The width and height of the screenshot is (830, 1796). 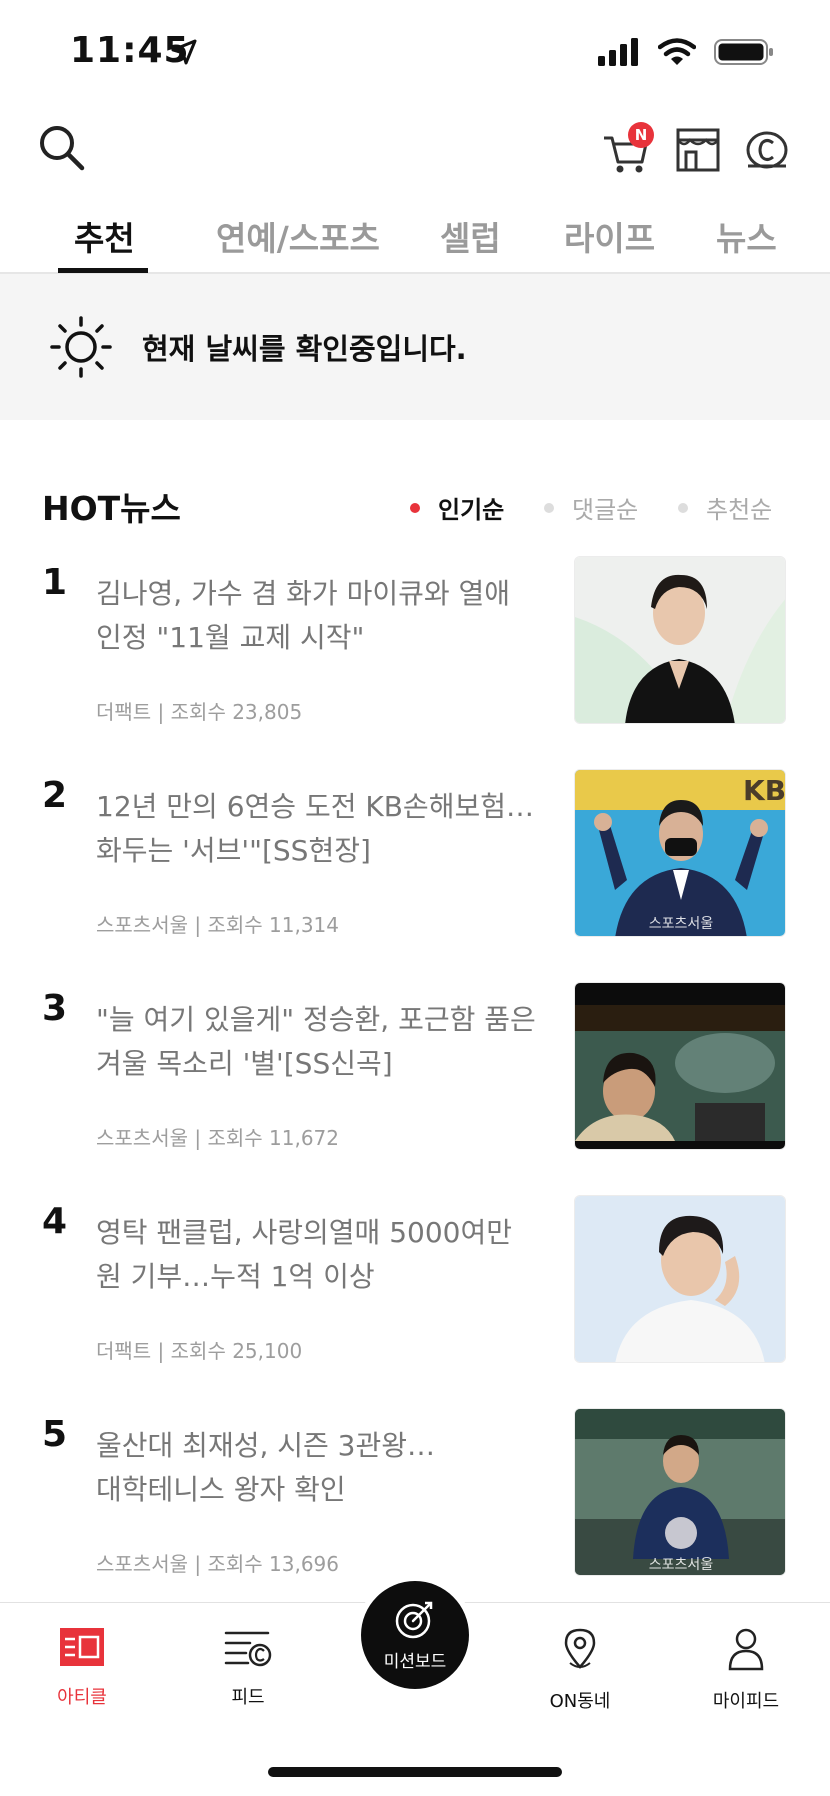 What do you see at coordinates (230, 637) in the screenshot?
I see `headline-line: 인정 "11월 교제 시작"` at bounding box center [230, 637].